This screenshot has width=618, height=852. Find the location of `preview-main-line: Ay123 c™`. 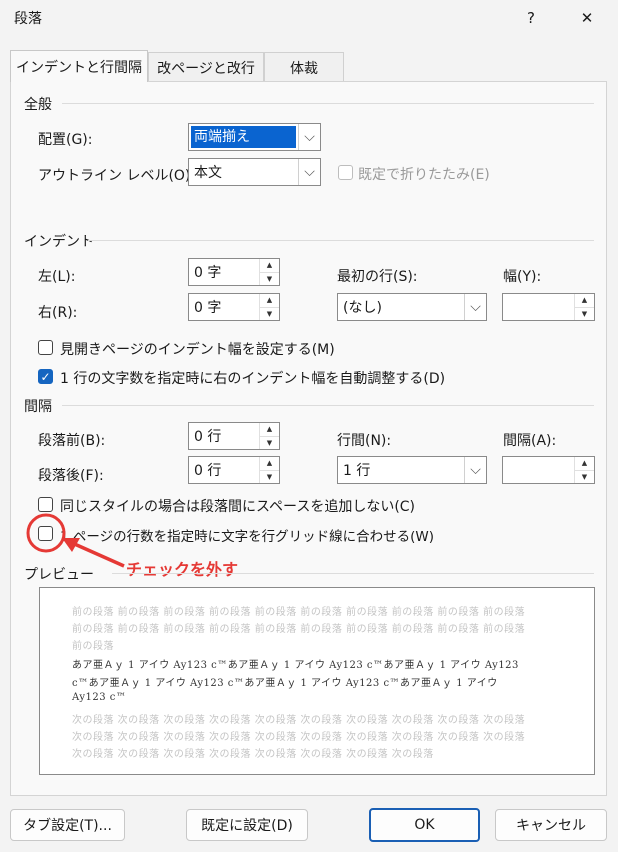

preview-main-line: Ay123 c™ is located at coordinates (99, 697).